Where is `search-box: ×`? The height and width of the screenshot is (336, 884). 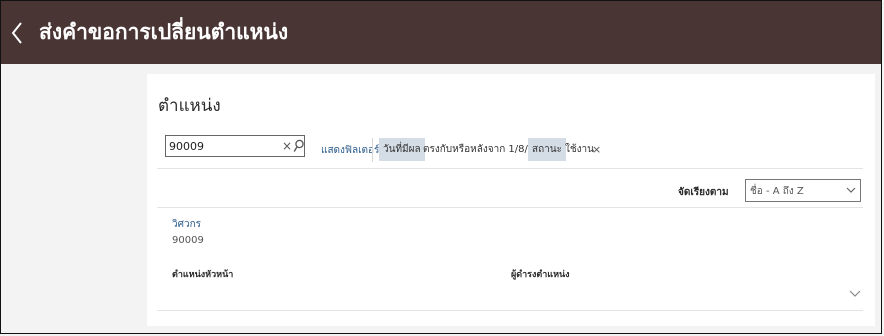
search-box: × is located at coordinates (235, 146).